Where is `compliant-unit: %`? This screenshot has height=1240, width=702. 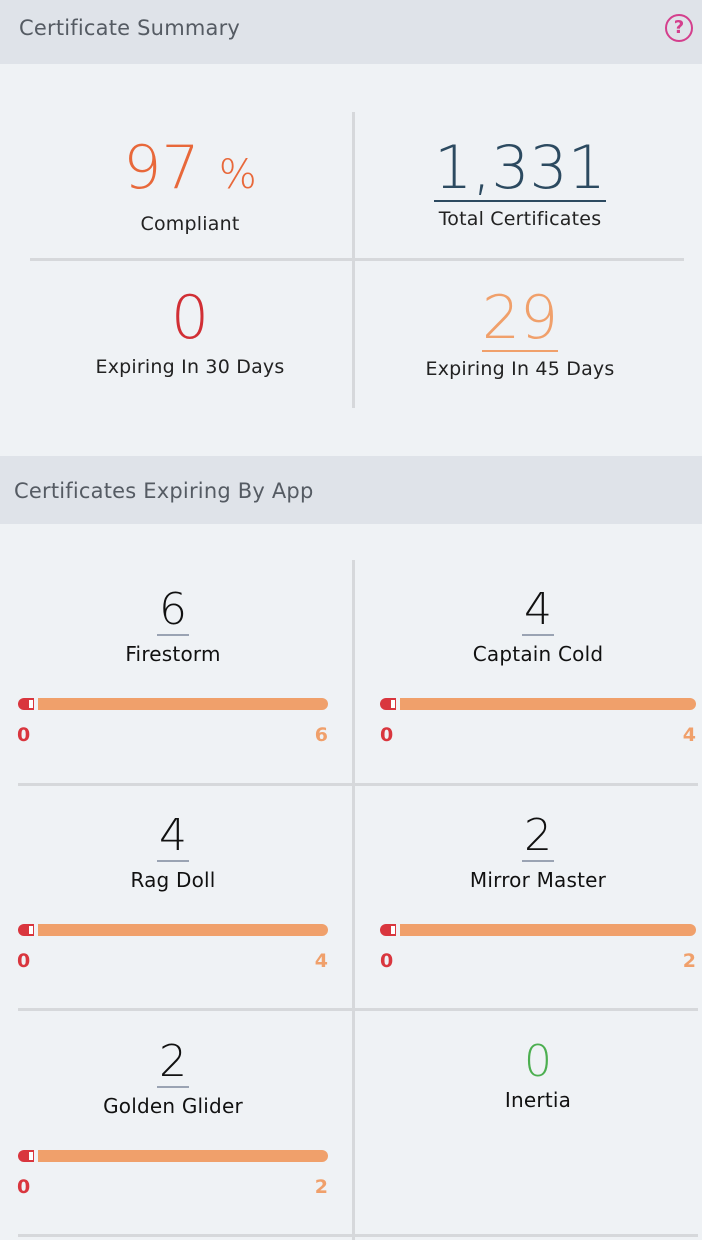
compliant-unit: % is located at coordinates (237, 175).